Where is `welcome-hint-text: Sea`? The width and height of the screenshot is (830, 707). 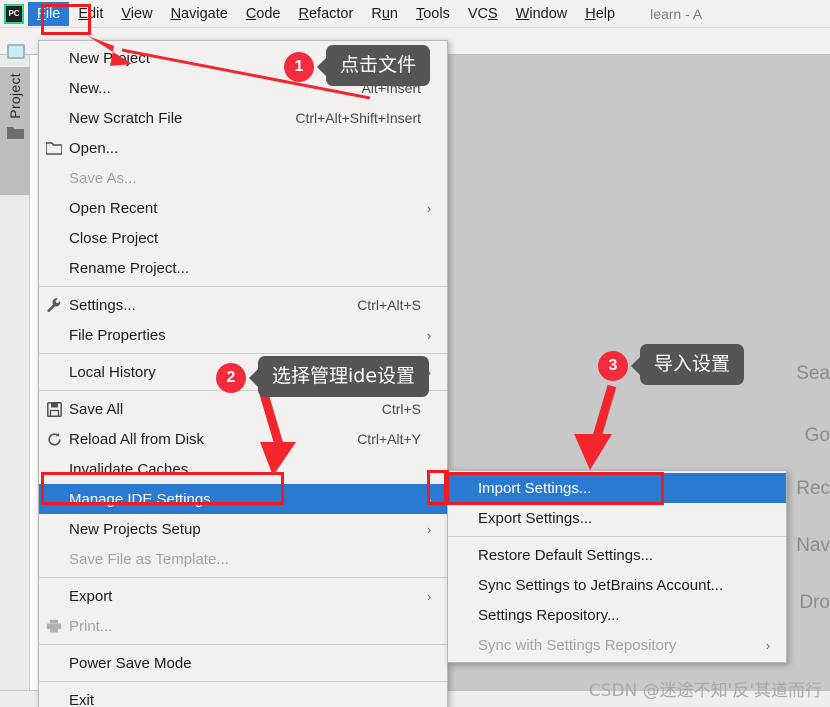 welcome-hint-text: Sea is located at coordinates (813, 373).